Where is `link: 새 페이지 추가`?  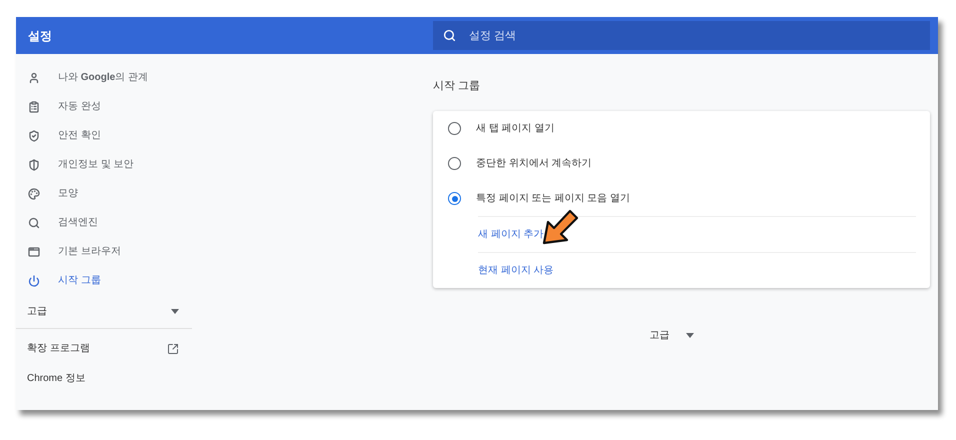
link: 새 페이지 추가 is located at coordinates (511, 234).